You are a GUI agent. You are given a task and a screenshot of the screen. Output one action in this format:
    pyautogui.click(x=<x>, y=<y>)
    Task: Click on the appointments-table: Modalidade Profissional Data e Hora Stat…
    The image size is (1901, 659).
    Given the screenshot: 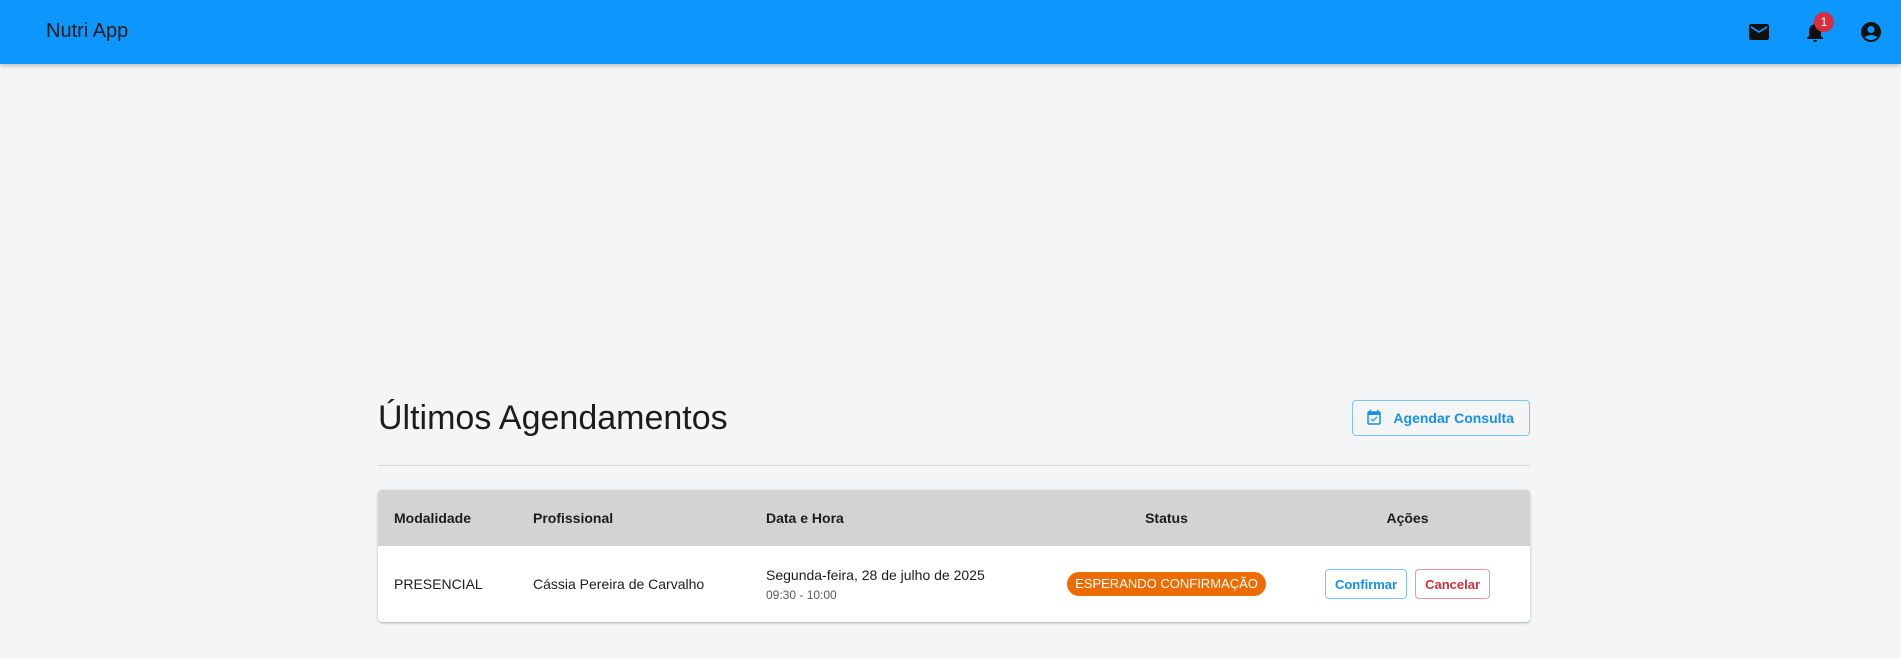 What is the action you would take?
    pyautogui.click(x=954, y=556)
    